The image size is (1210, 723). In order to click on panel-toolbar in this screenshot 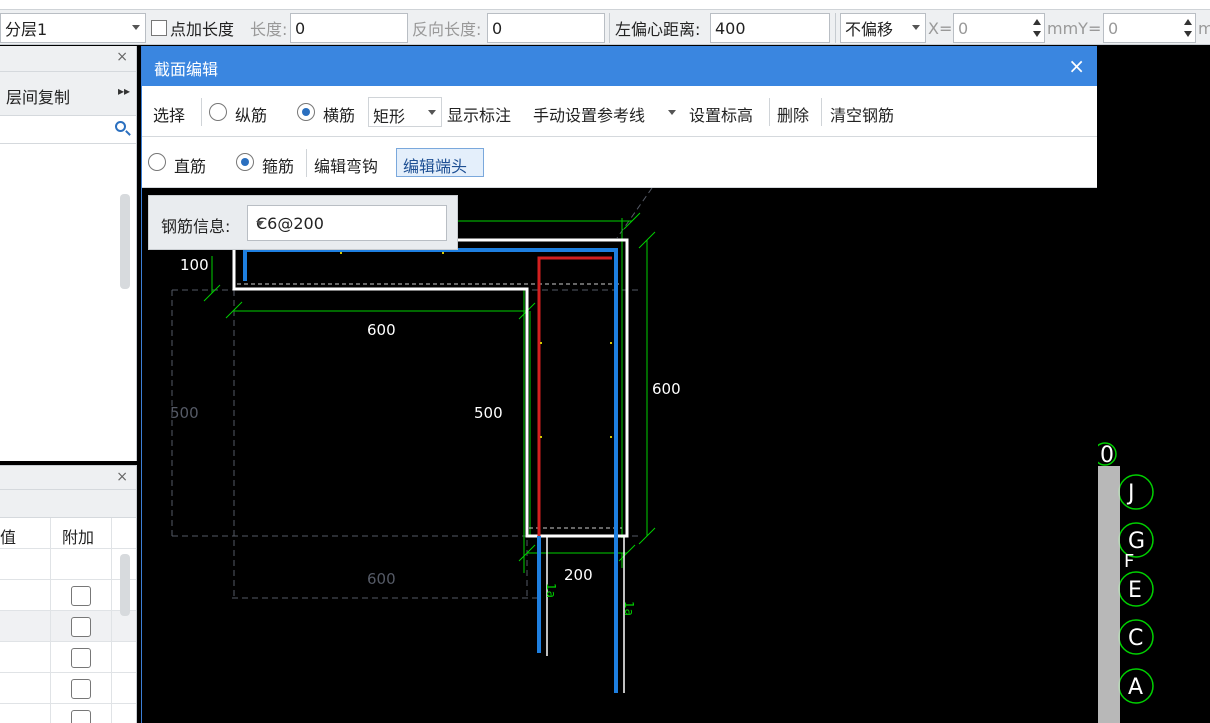, I will do `click(68, 504)`.